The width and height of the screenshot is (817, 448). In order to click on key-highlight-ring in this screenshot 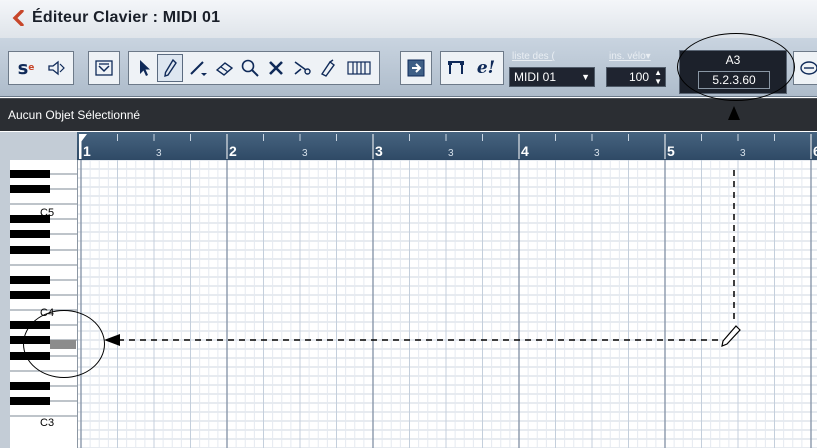, I will do `click(64, 344)`.